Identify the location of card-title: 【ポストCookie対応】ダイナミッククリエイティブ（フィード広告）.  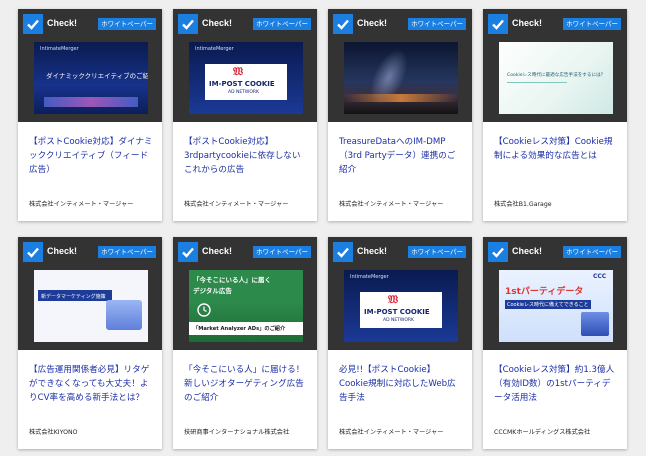
(91, 156).